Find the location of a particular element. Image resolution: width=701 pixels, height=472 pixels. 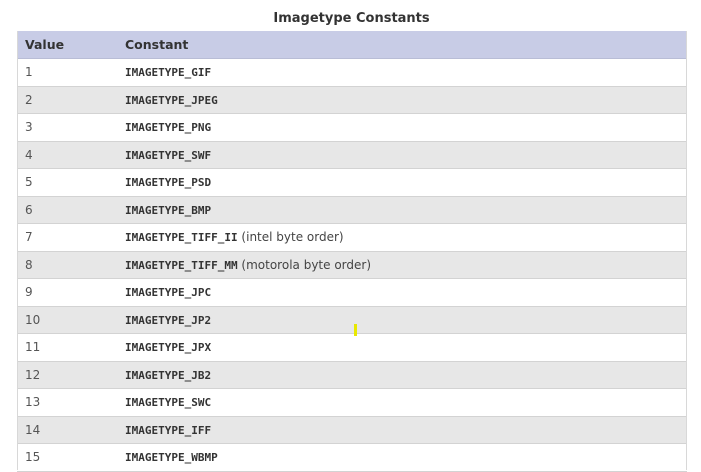

table-row: 13 IMAGETYPE_SWC is located at coordinates (352, 402).